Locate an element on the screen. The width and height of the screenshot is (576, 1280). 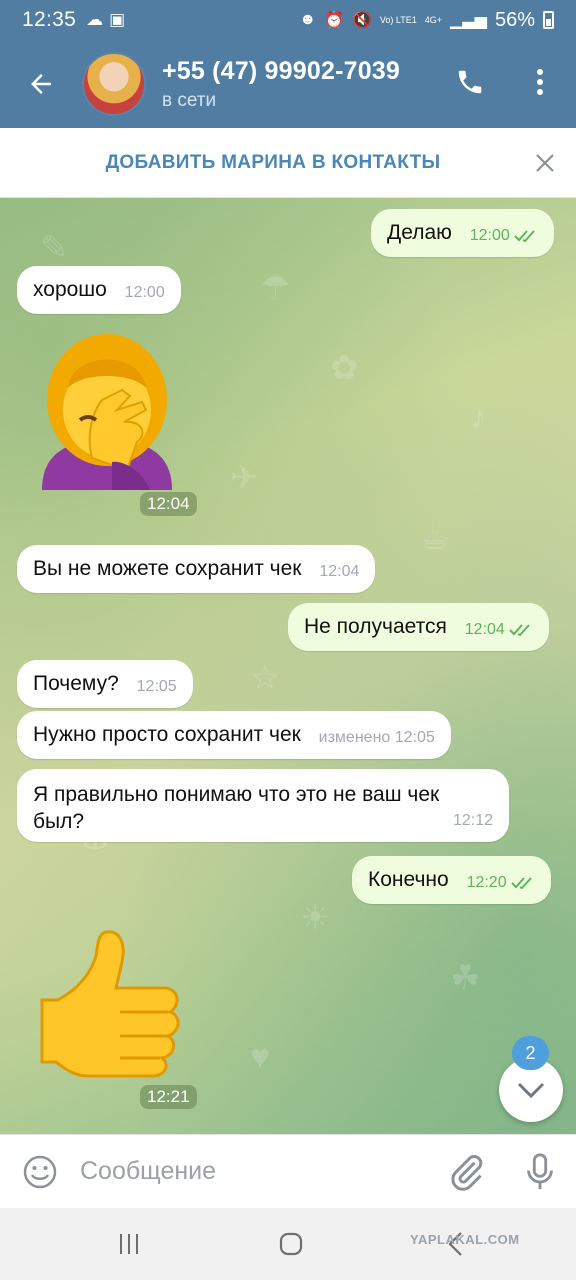
signal-icon: ▁▃▅ is located at coordinates (468, 20).